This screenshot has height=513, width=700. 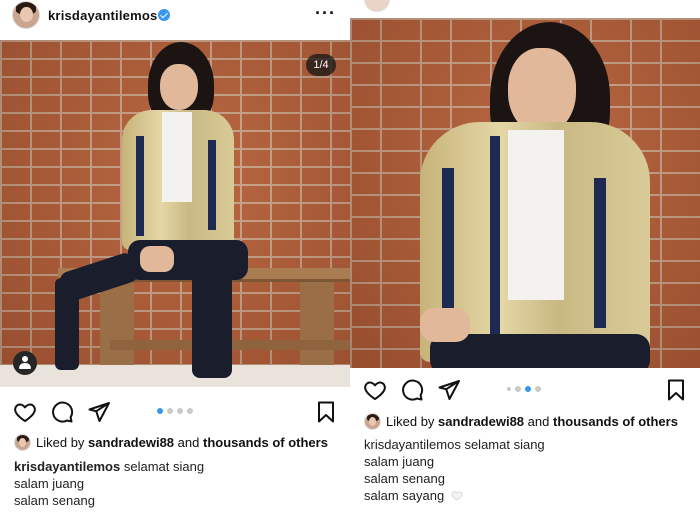 I want to click on user-tag-icon, so click(x=25, y=363).